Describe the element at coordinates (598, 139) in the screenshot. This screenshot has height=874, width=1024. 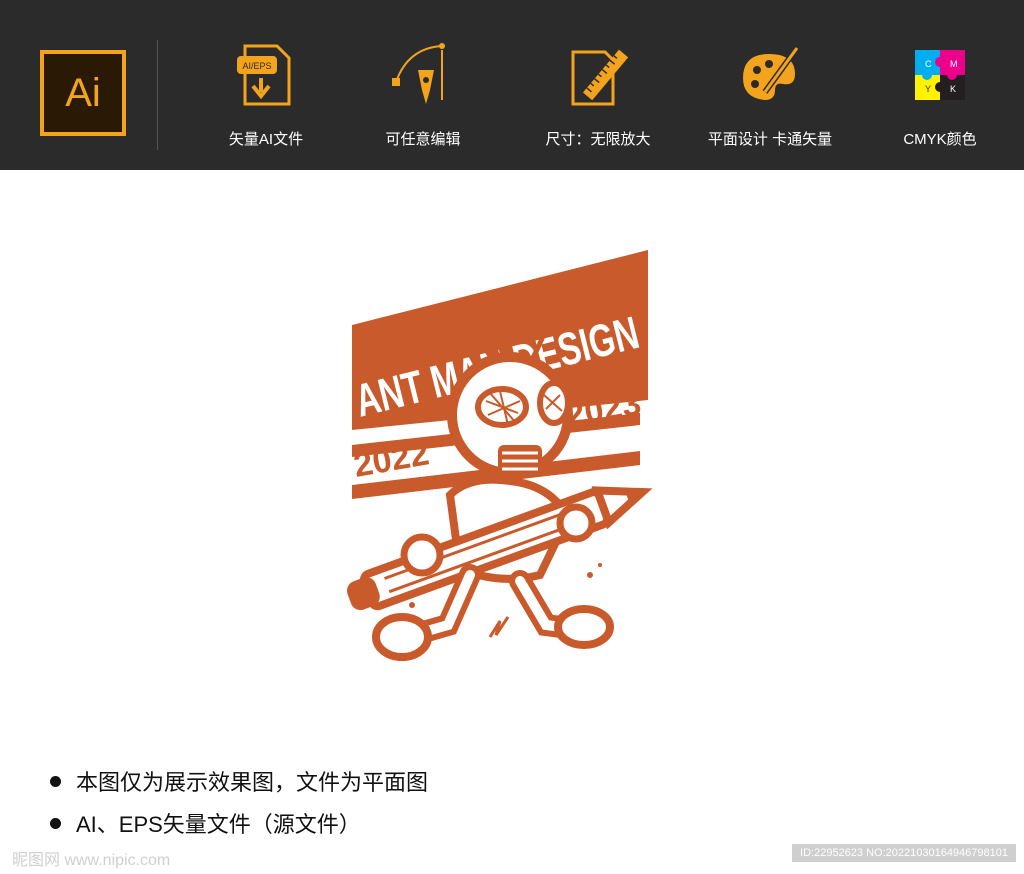
I see `feature-label: 尺寸：无限放大` at that location.